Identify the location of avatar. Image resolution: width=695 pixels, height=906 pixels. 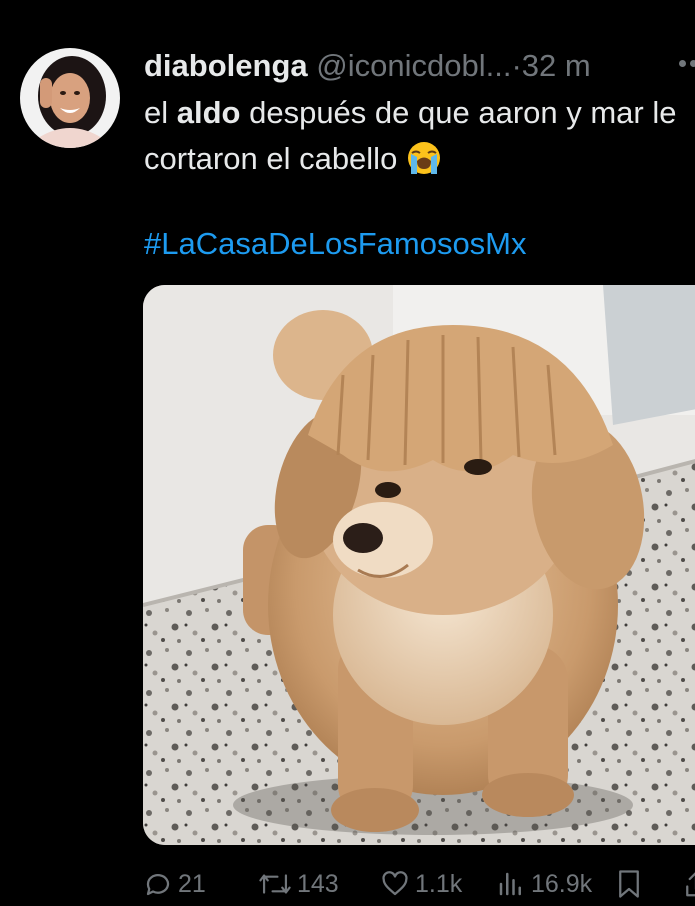
(70, 98).